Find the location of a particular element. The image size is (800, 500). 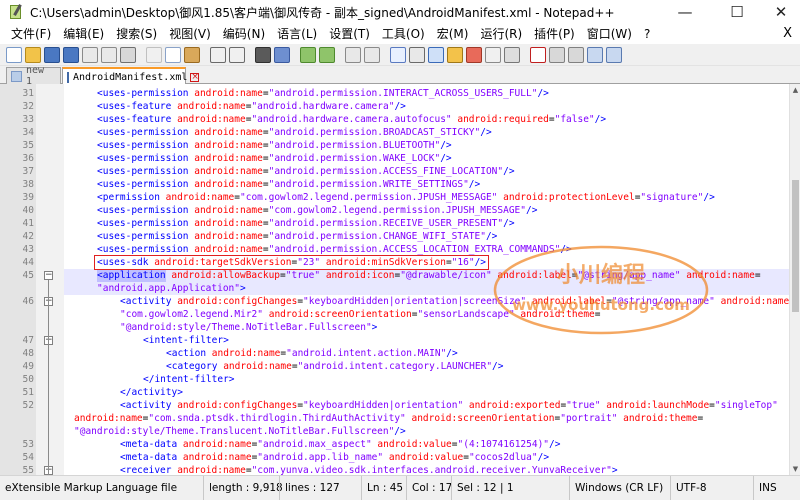

close-file-icon is located at coordinates (90, 54).